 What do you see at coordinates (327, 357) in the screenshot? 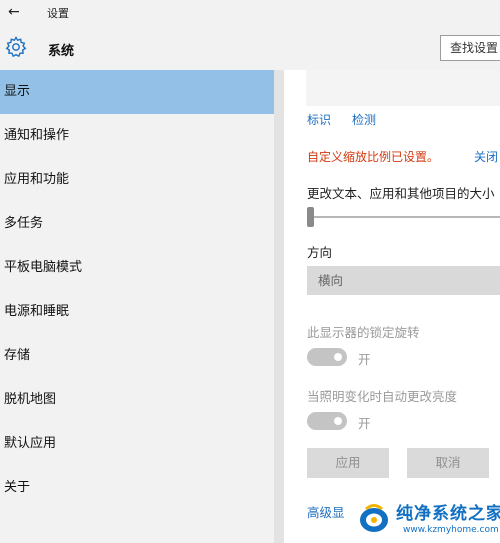
I see `rotation-lock-toggle` at bounding box center [327, 357].